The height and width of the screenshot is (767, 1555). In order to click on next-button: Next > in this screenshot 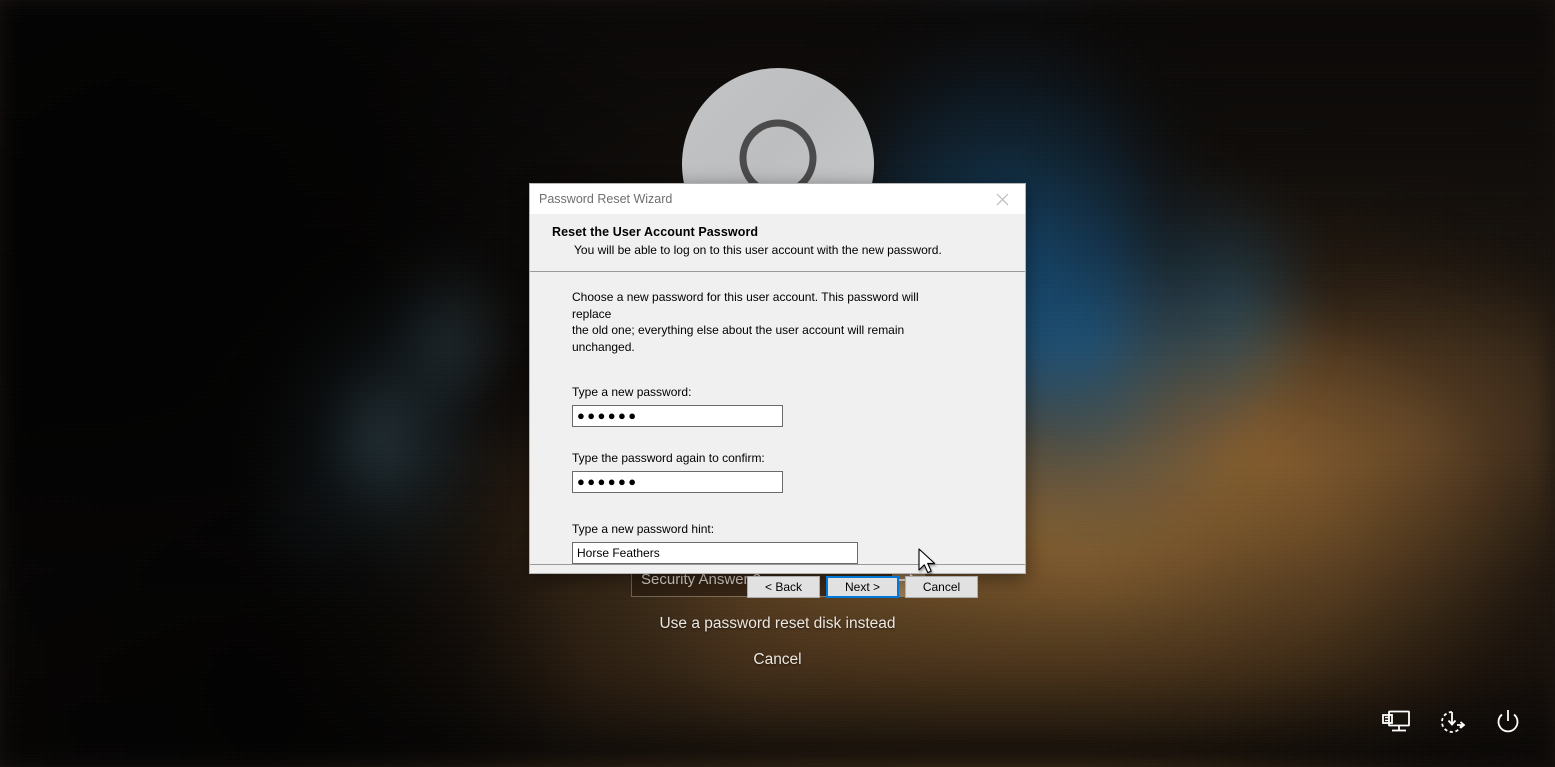, I will do `click(862, 587)`.